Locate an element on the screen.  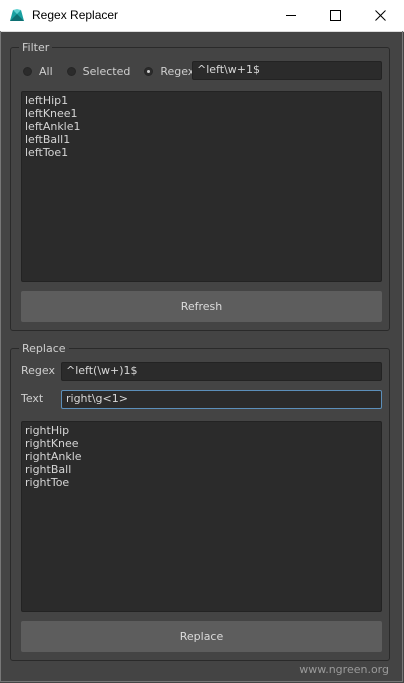
replace-regex-input: ^left(\w+)1$ is located at coordinates (221, 371).